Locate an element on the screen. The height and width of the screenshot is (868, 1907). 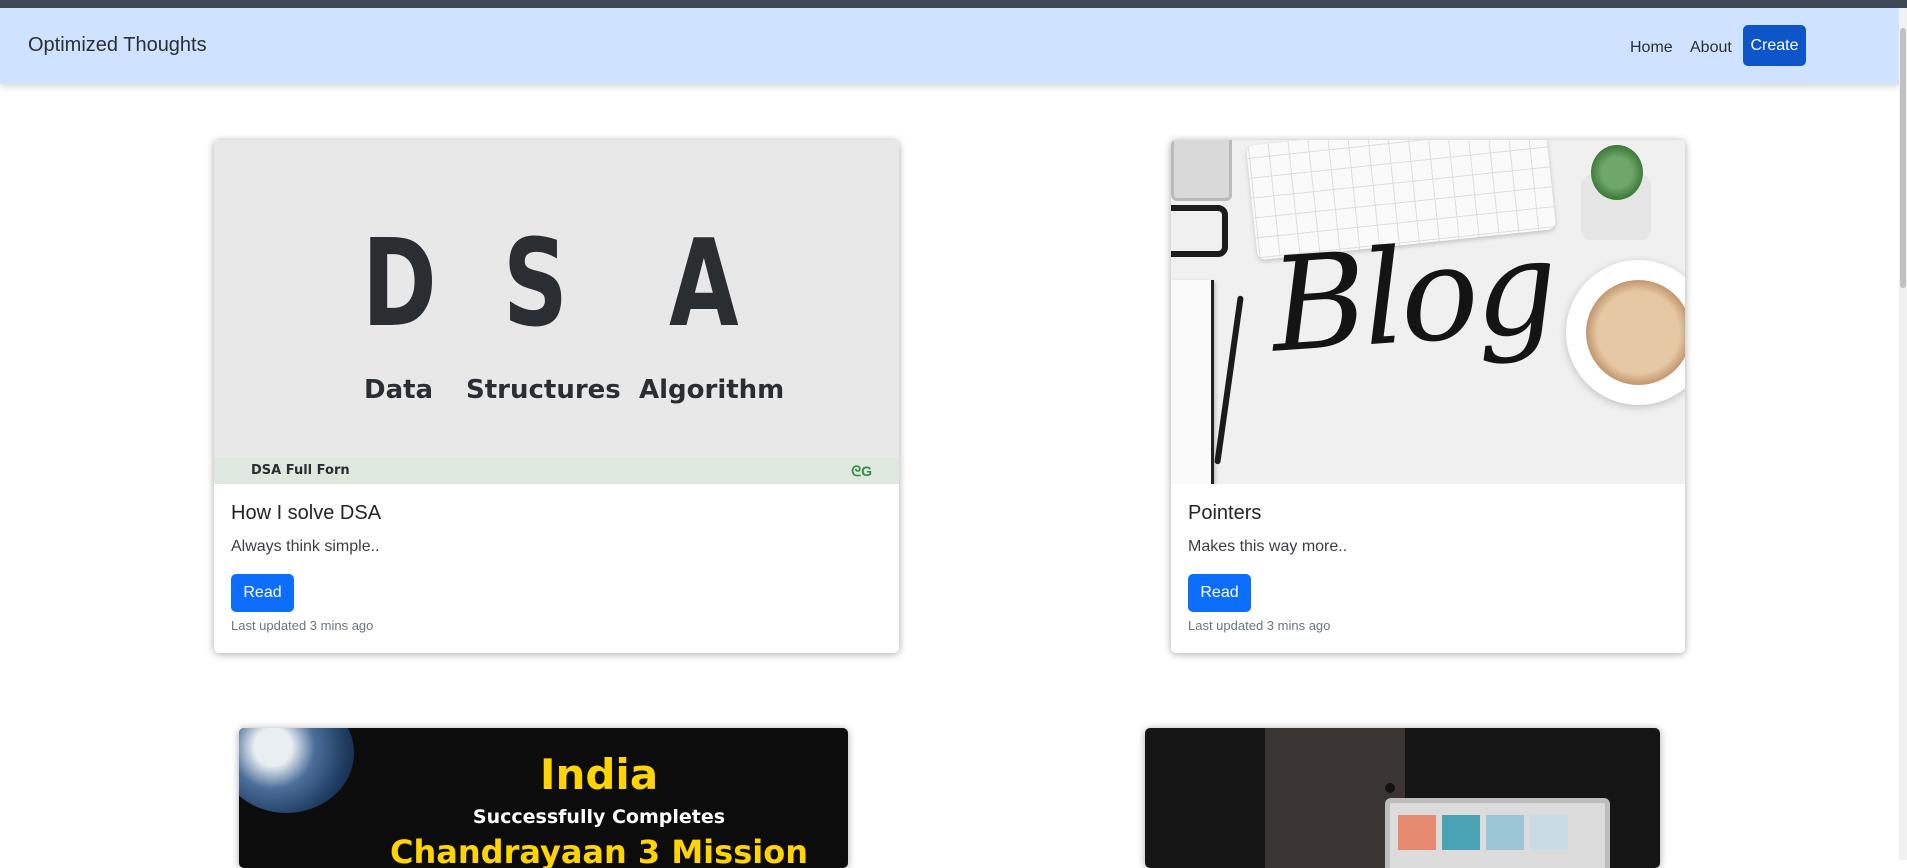
image-mission-title: Chandrayaan 3 Mission is located at coordinates (599, 850).